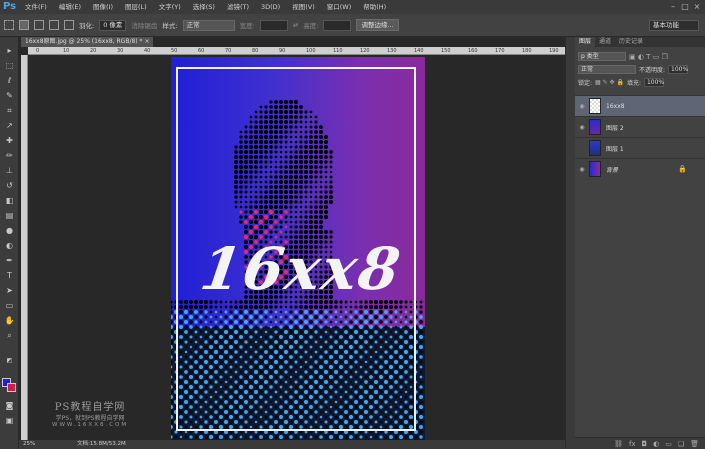  Describe the element at coordinates (9, 215) in the screenshot. I see `gradient-tool-icon: ▤` at that location.